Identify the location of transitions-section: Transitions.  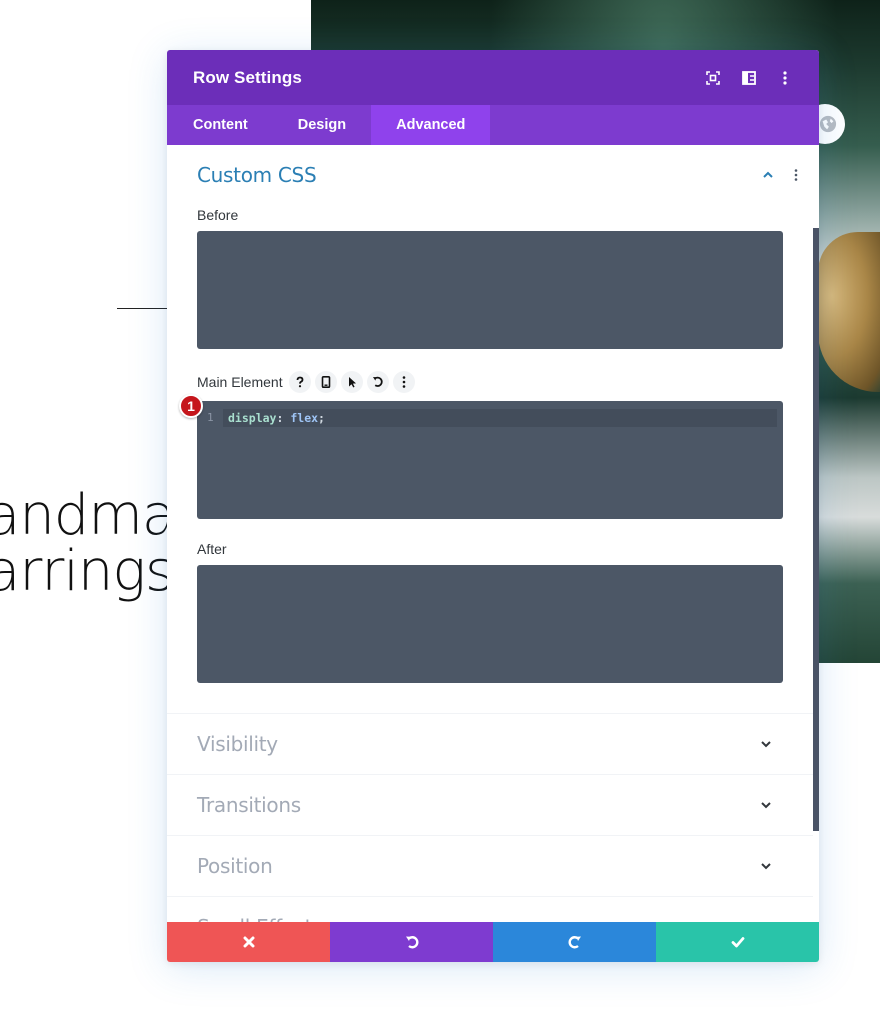
(493, 805).